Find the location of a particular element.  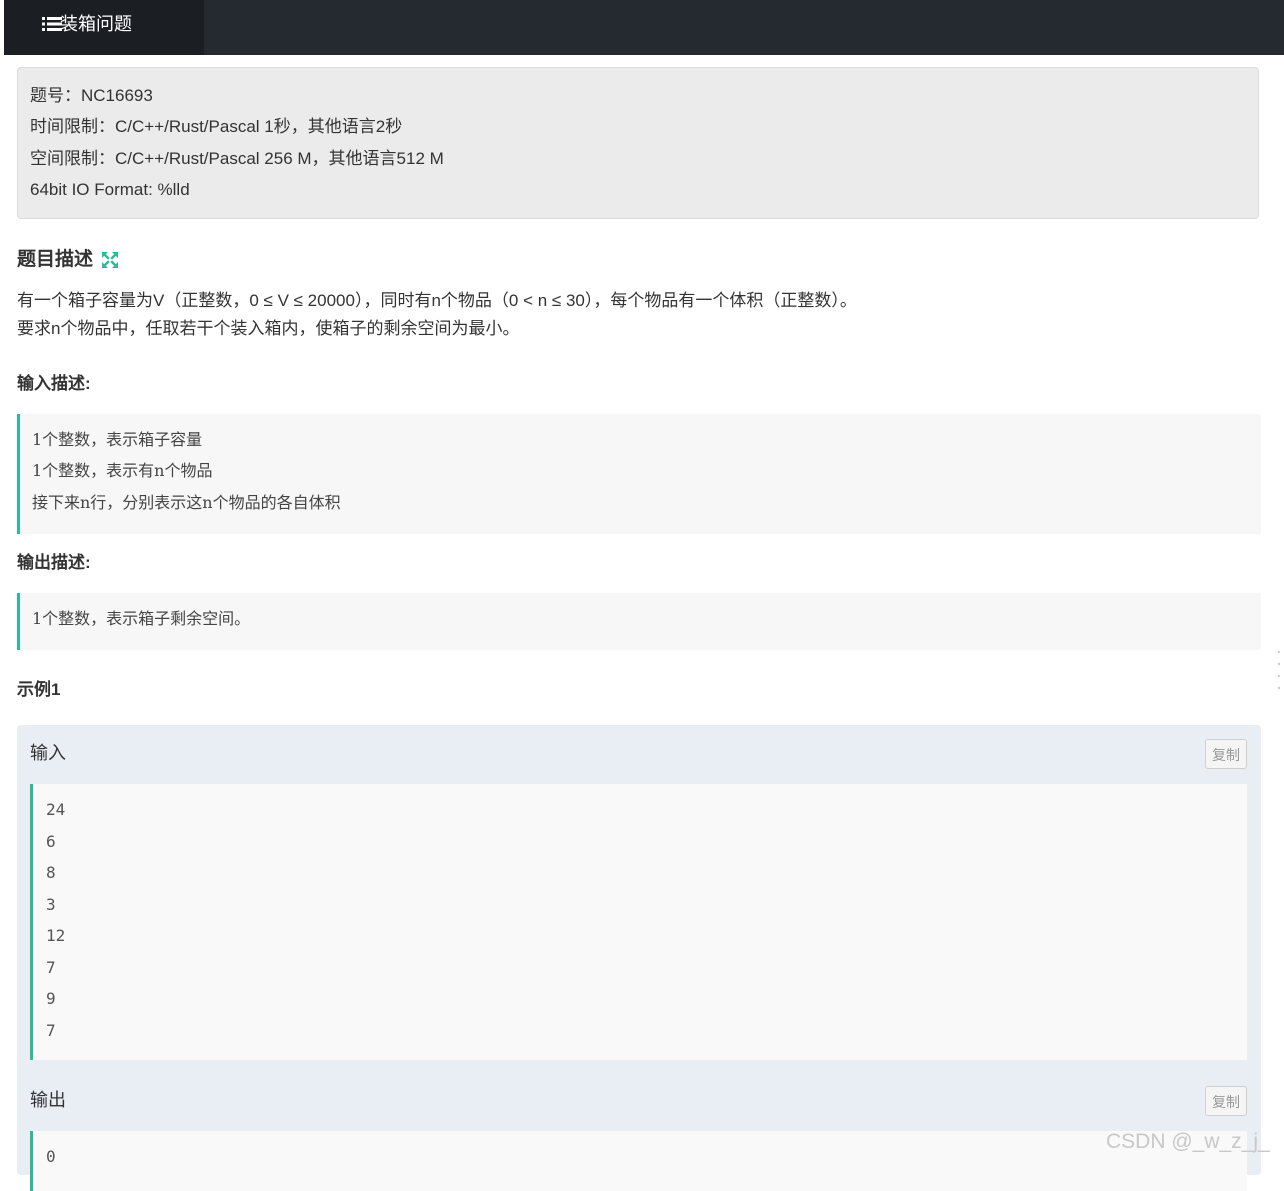

watermark: CSDN @_w_z_j_ is located at coordinates (1188, 1141).